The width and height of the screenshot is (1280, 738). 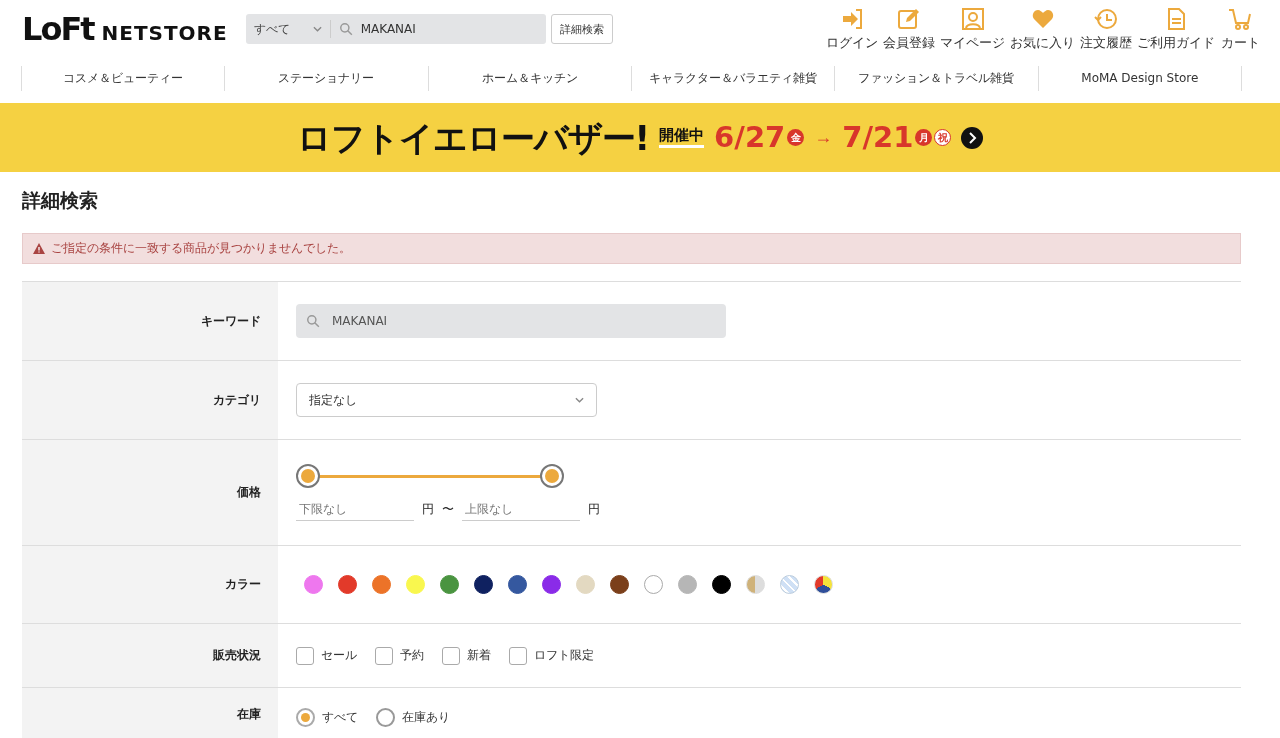 I want to click on chevron-right-icon, so click(x=972, y=137).